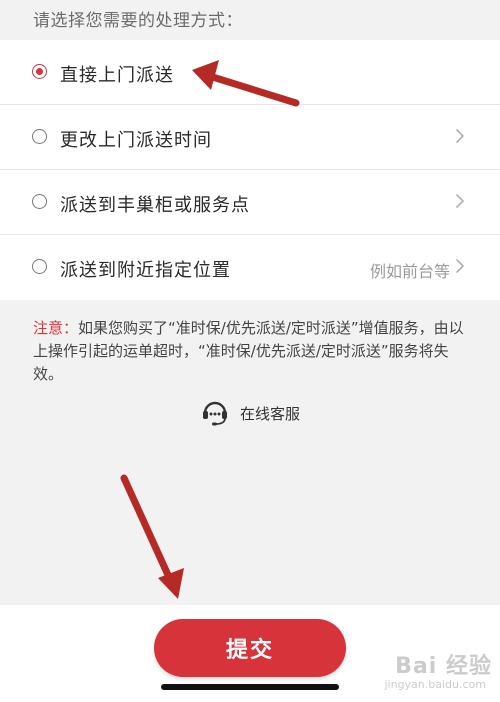  Describe the element at coordinates (443, 666) in the screenshot. I see `baidu-watermark-logo: Bai 经验` at that location.